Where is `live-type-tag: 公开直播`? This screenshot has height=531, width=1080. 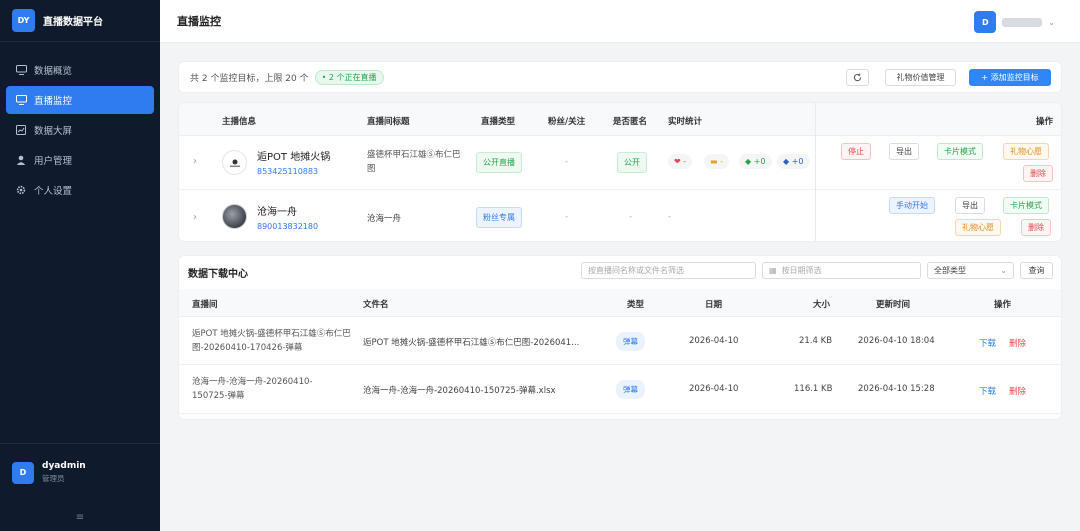
live-type-tag: 公开直播 is located at coordinates (499, 162).